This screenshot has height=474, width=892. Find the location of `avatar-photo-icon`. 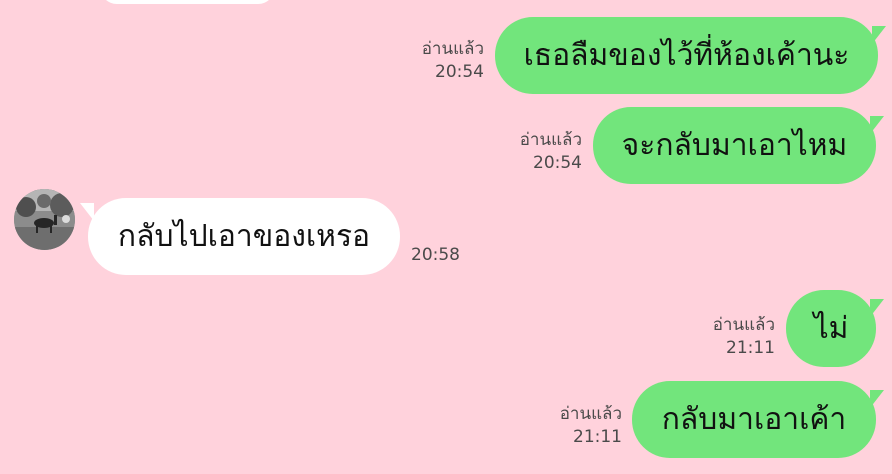

avatar-photo-icon is located at coordinates (44, 219).